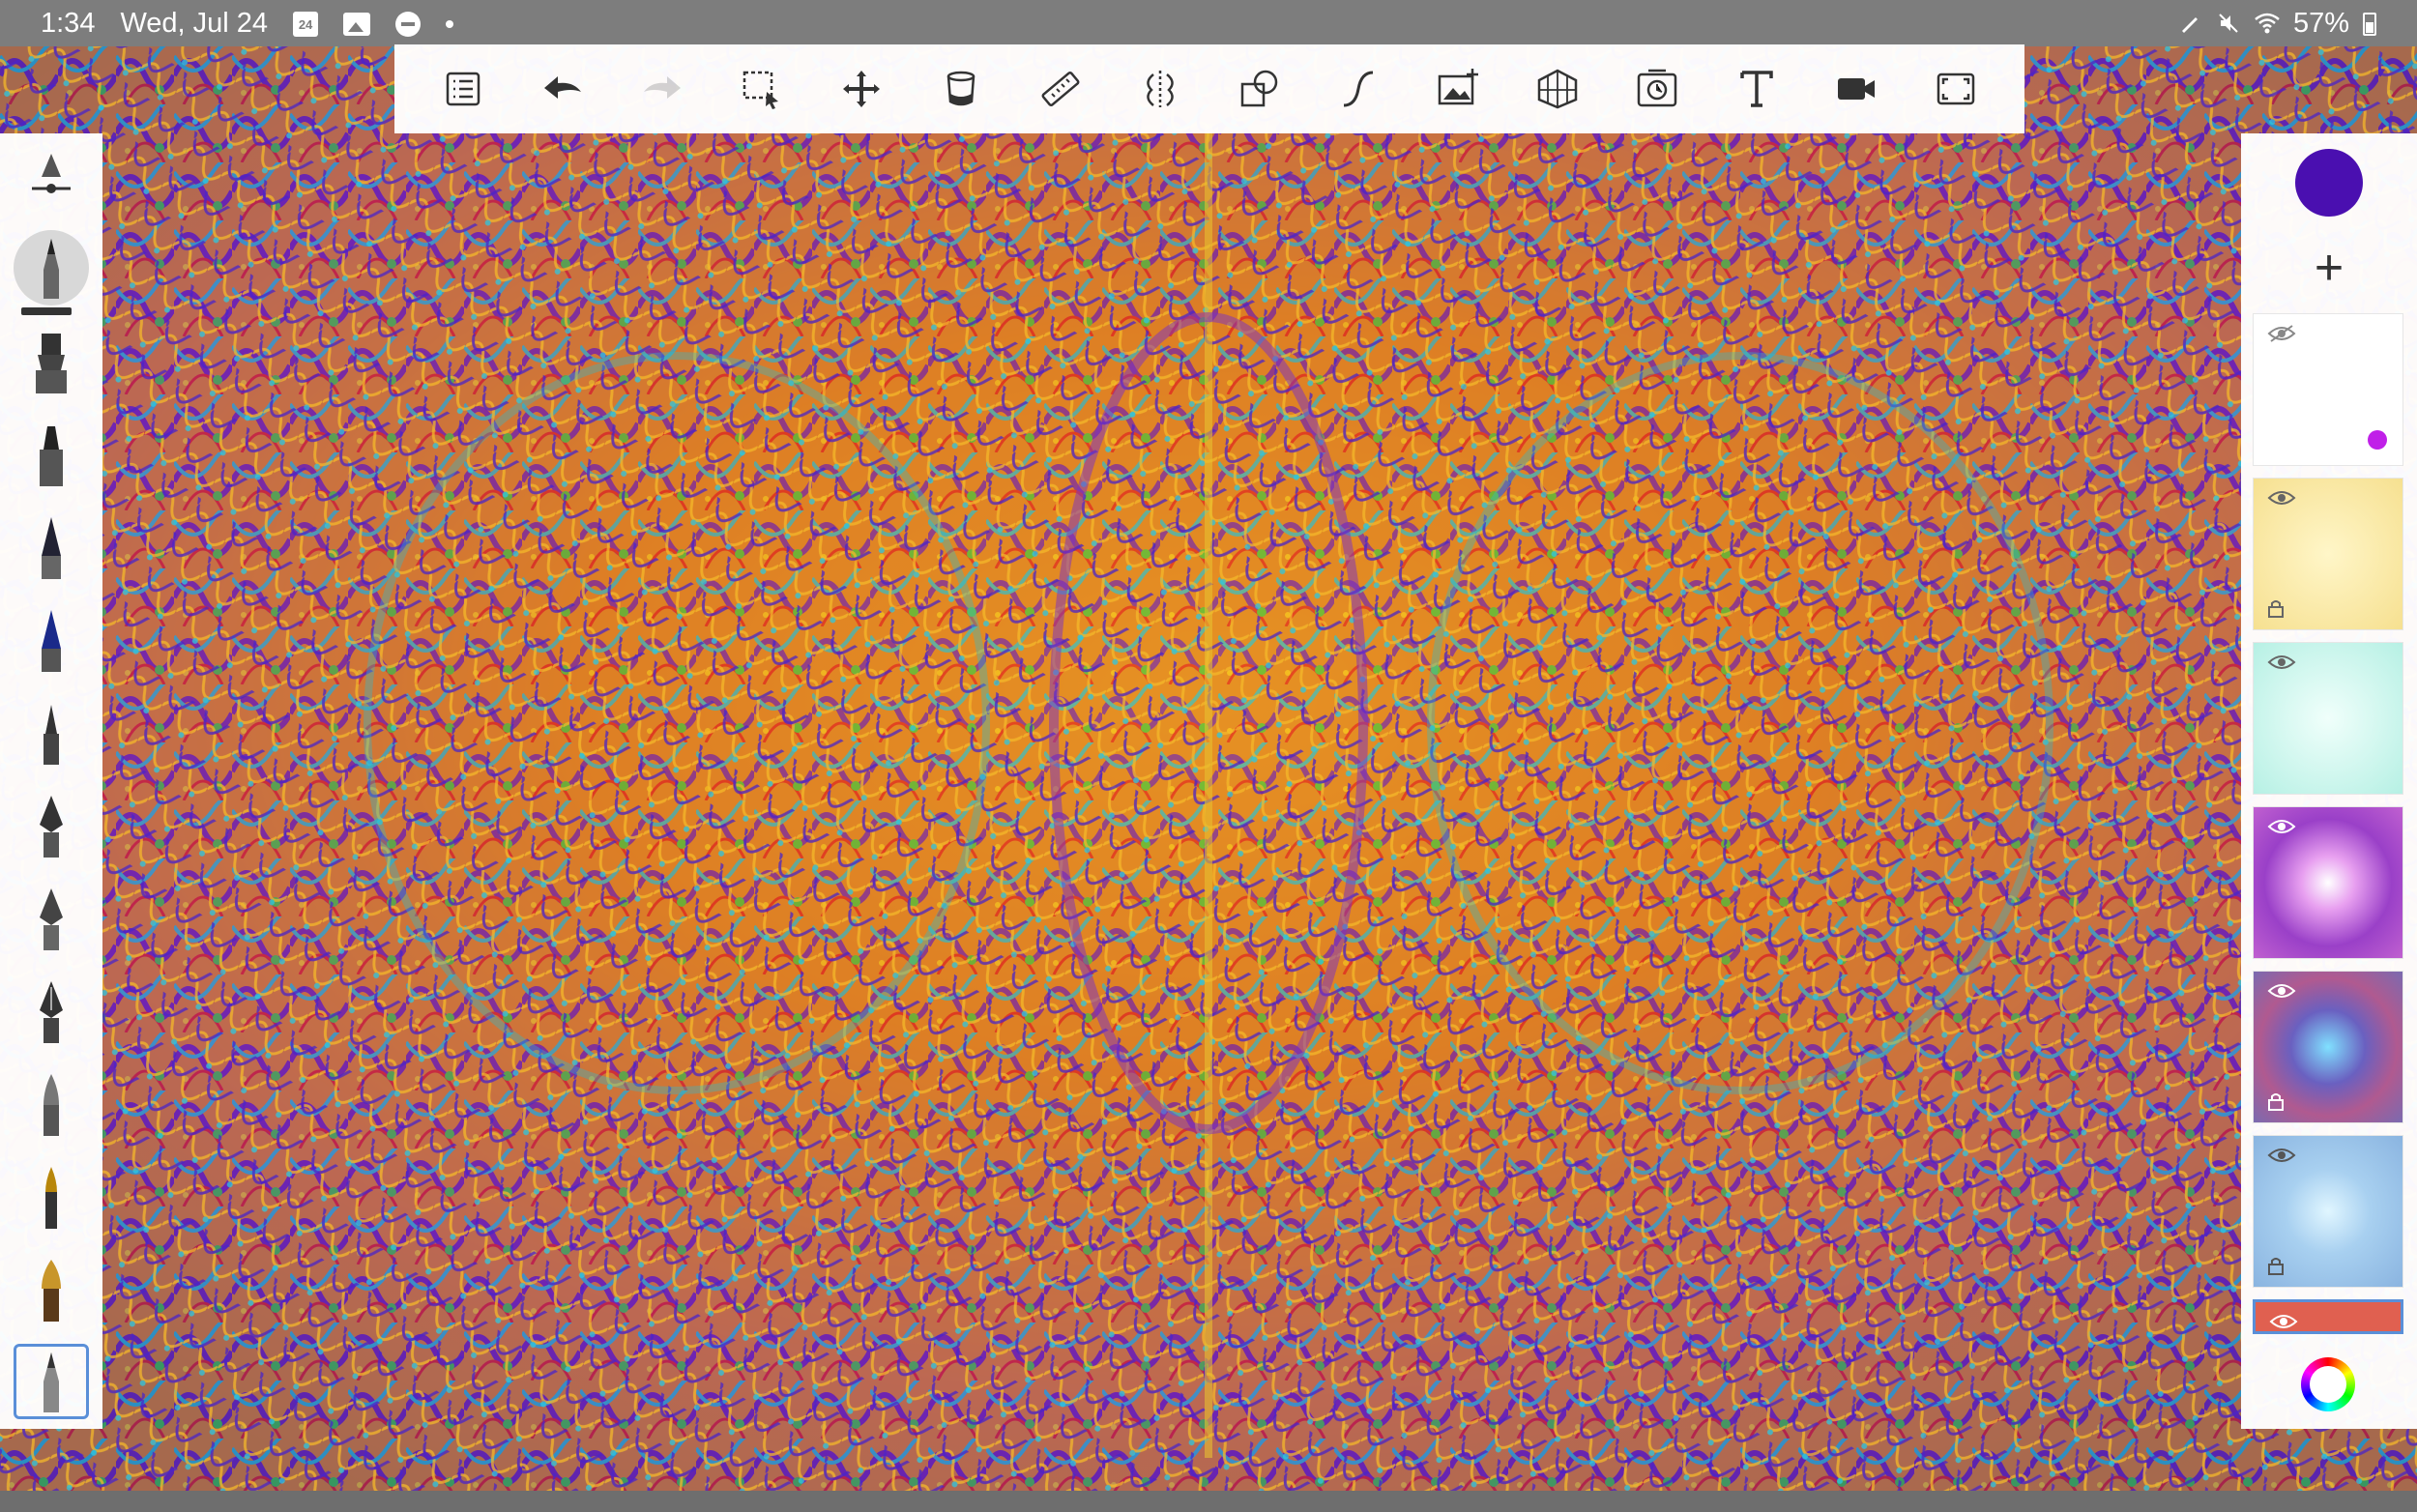  I want to click on transform-button, so click(861, 89).